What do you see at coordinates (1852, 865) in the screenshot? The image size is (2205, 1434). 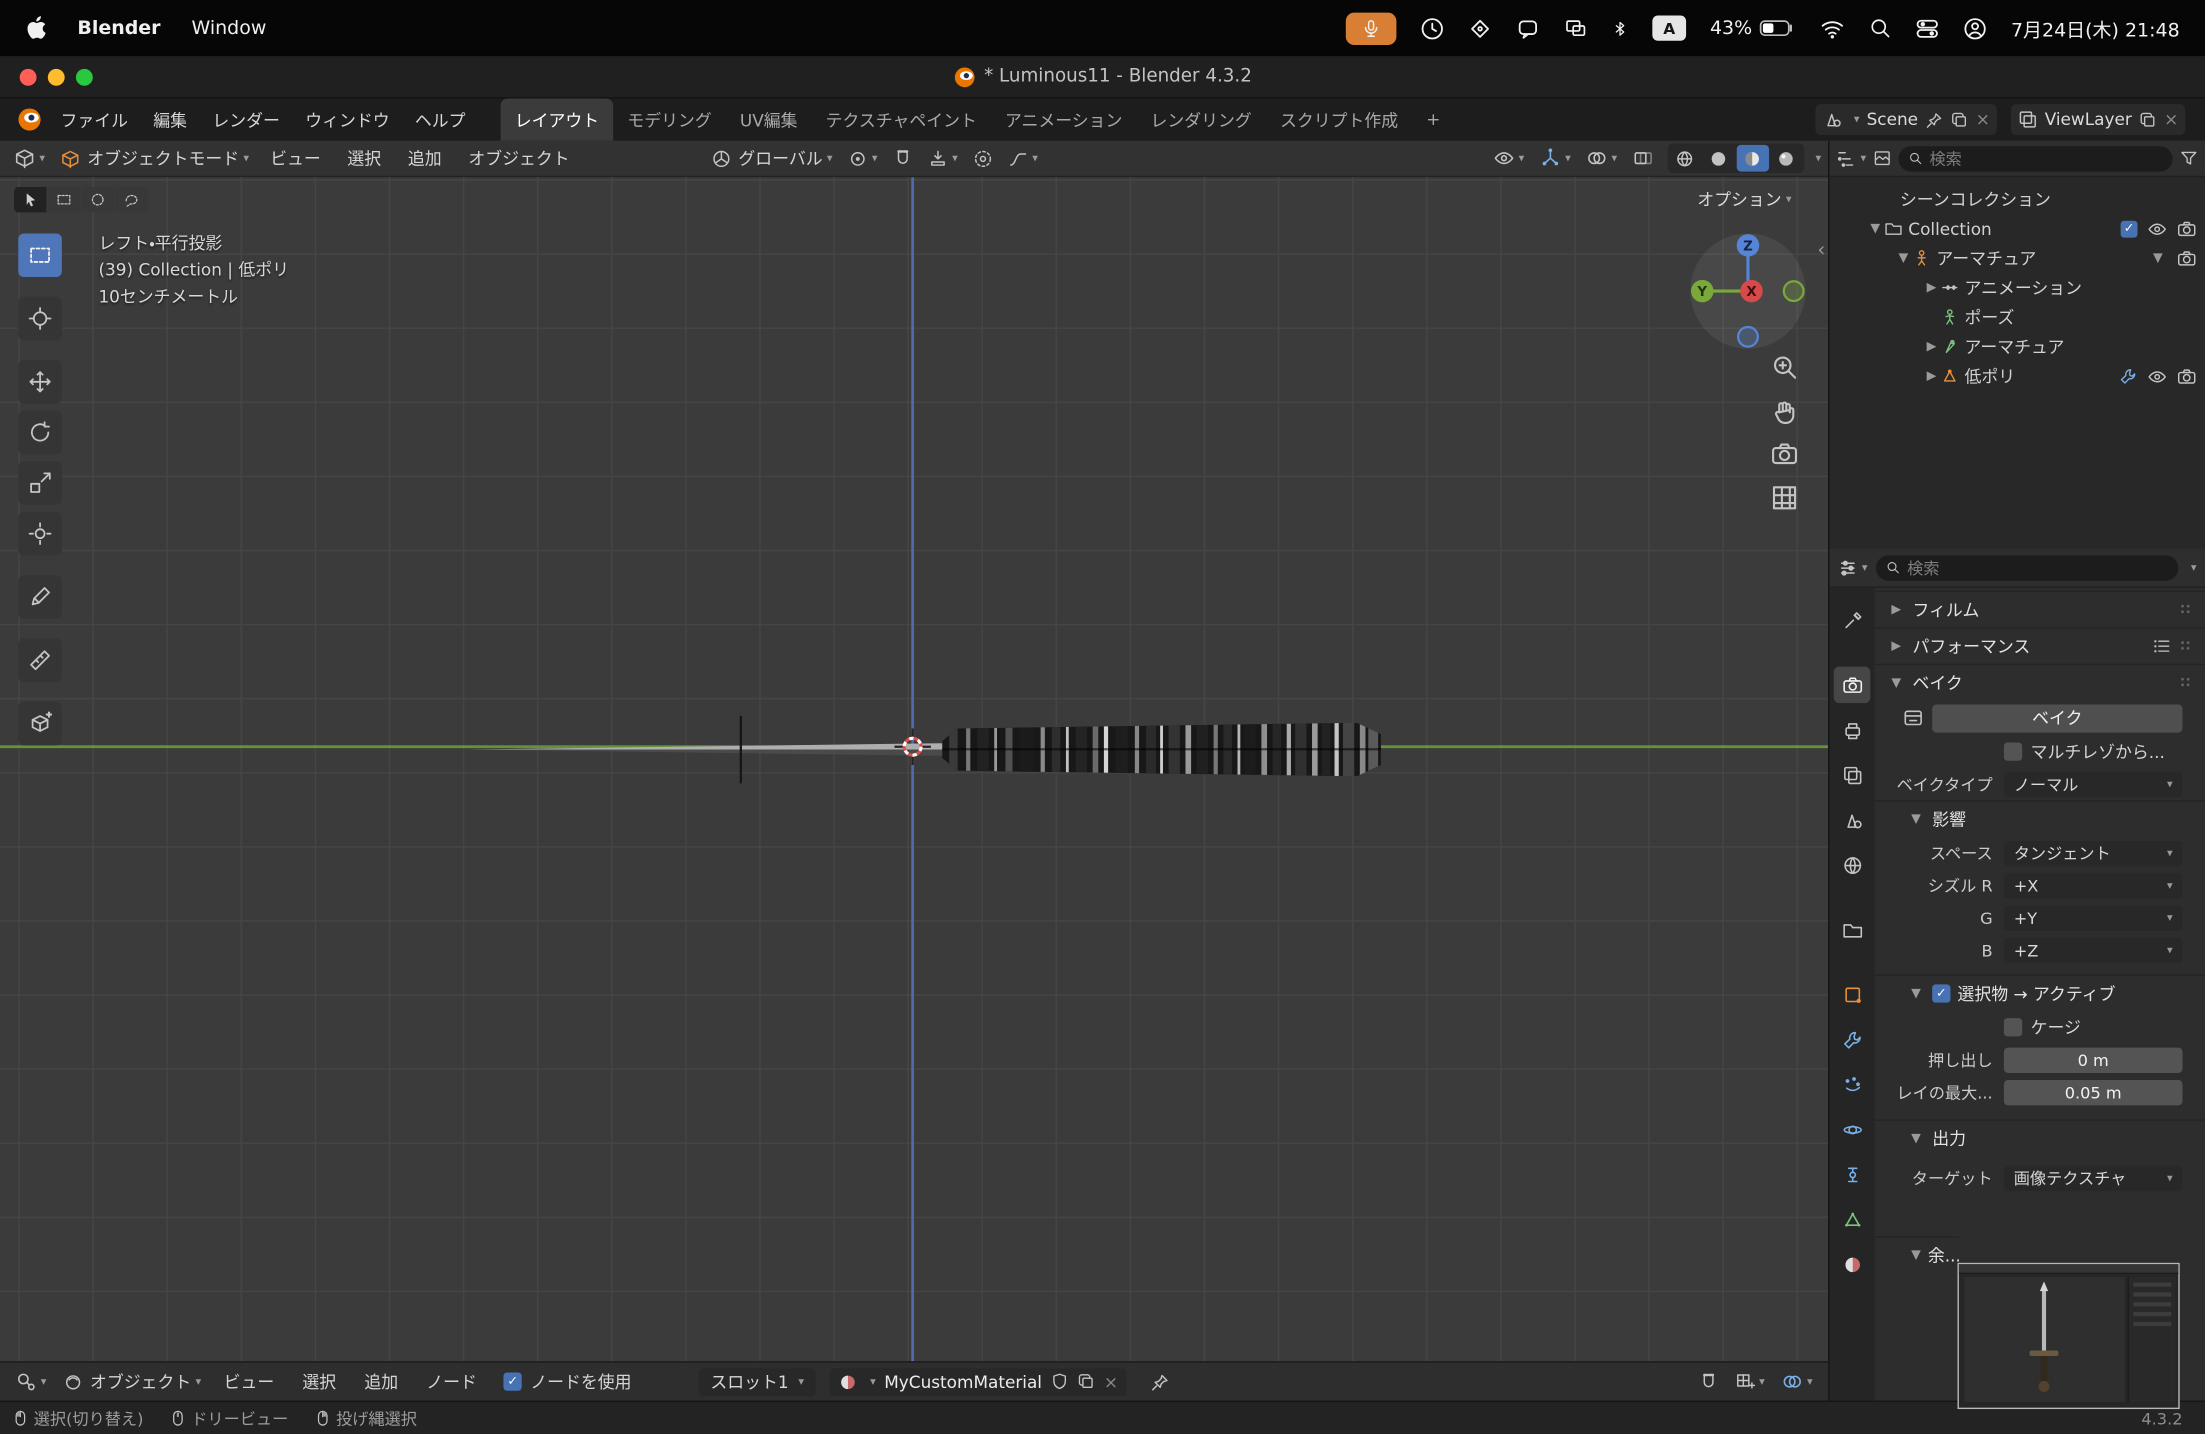 I see `tab-world-properties` at bounding box center [1852, 865].